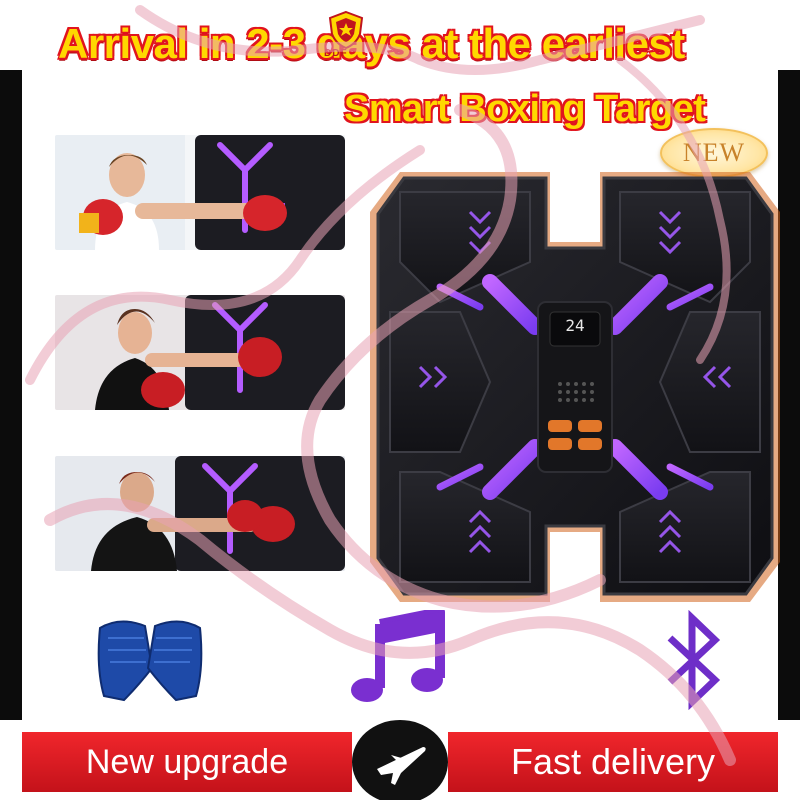 The image size is (800, 800). I want to click on left-border, so click(11, 395).